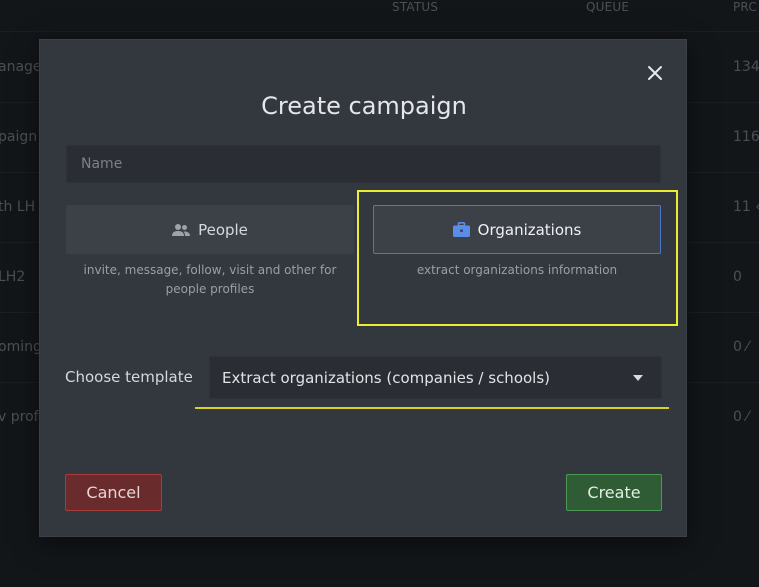  What do you see at coordinates (517, 270) in the screenshot?
I see `type-organizations-description: extract organizations information` at bounding box center [517, 270].